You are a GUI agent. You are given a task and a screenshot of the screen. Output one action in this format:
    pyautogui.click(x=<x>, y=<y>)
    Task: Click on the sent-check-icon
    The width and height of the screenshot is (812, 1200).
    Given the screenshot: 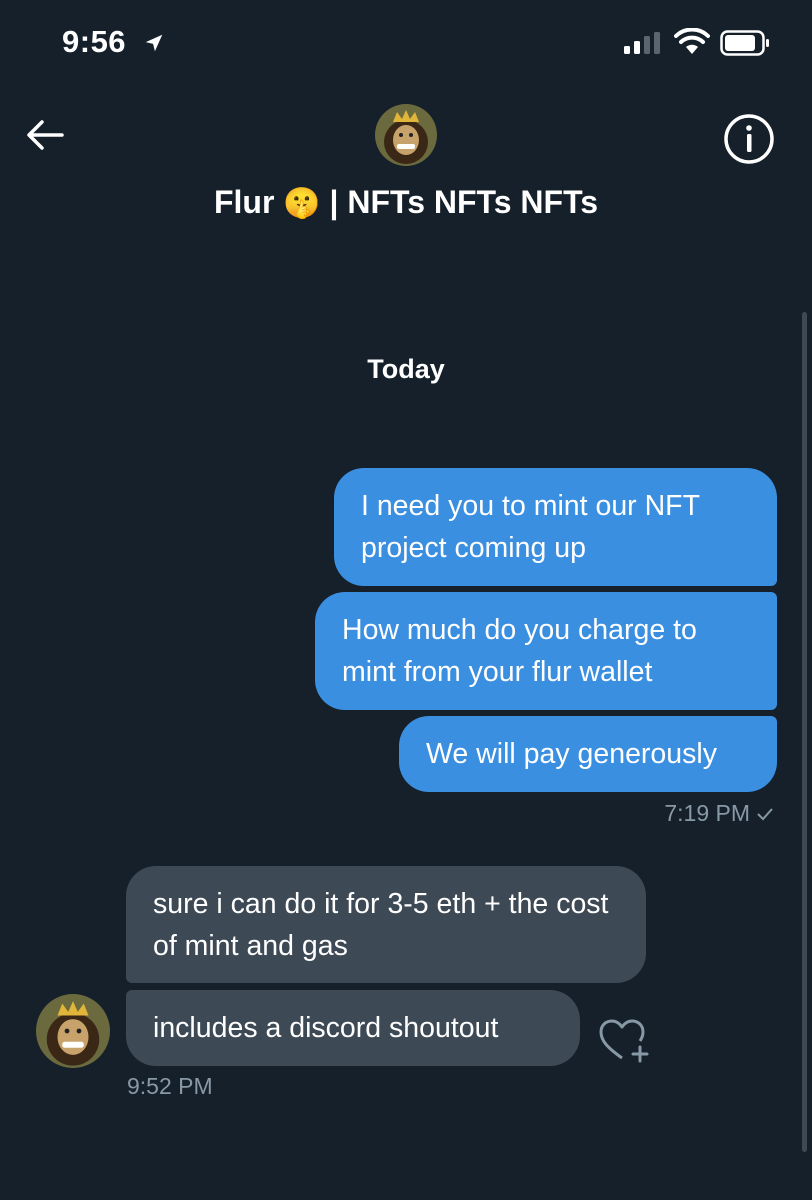 What is the action you would take?
    pyautogui.click(x=765, y=814)
    